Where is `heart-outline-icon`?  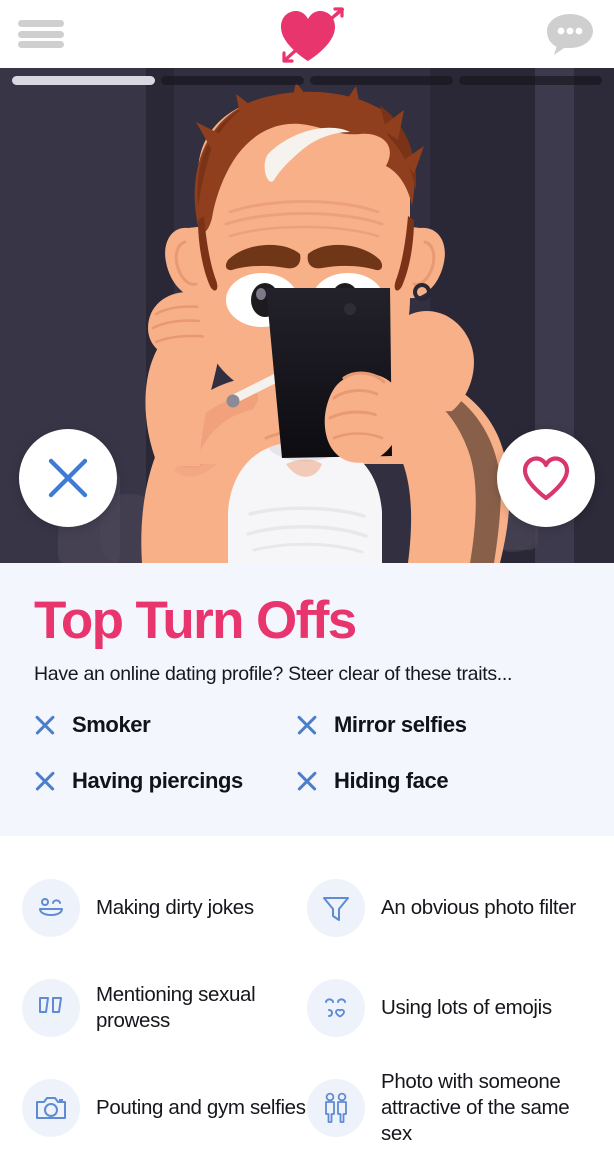
heart-outline-icon is located at coordinates (546, 478).